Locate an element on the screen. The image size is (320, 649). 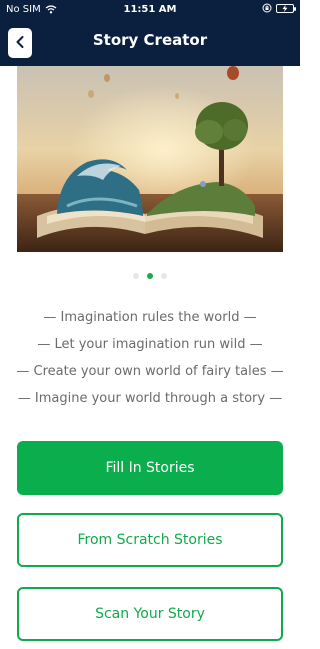
scan-your-story-button: Scan Your Story is located at coordinates (150, 614).